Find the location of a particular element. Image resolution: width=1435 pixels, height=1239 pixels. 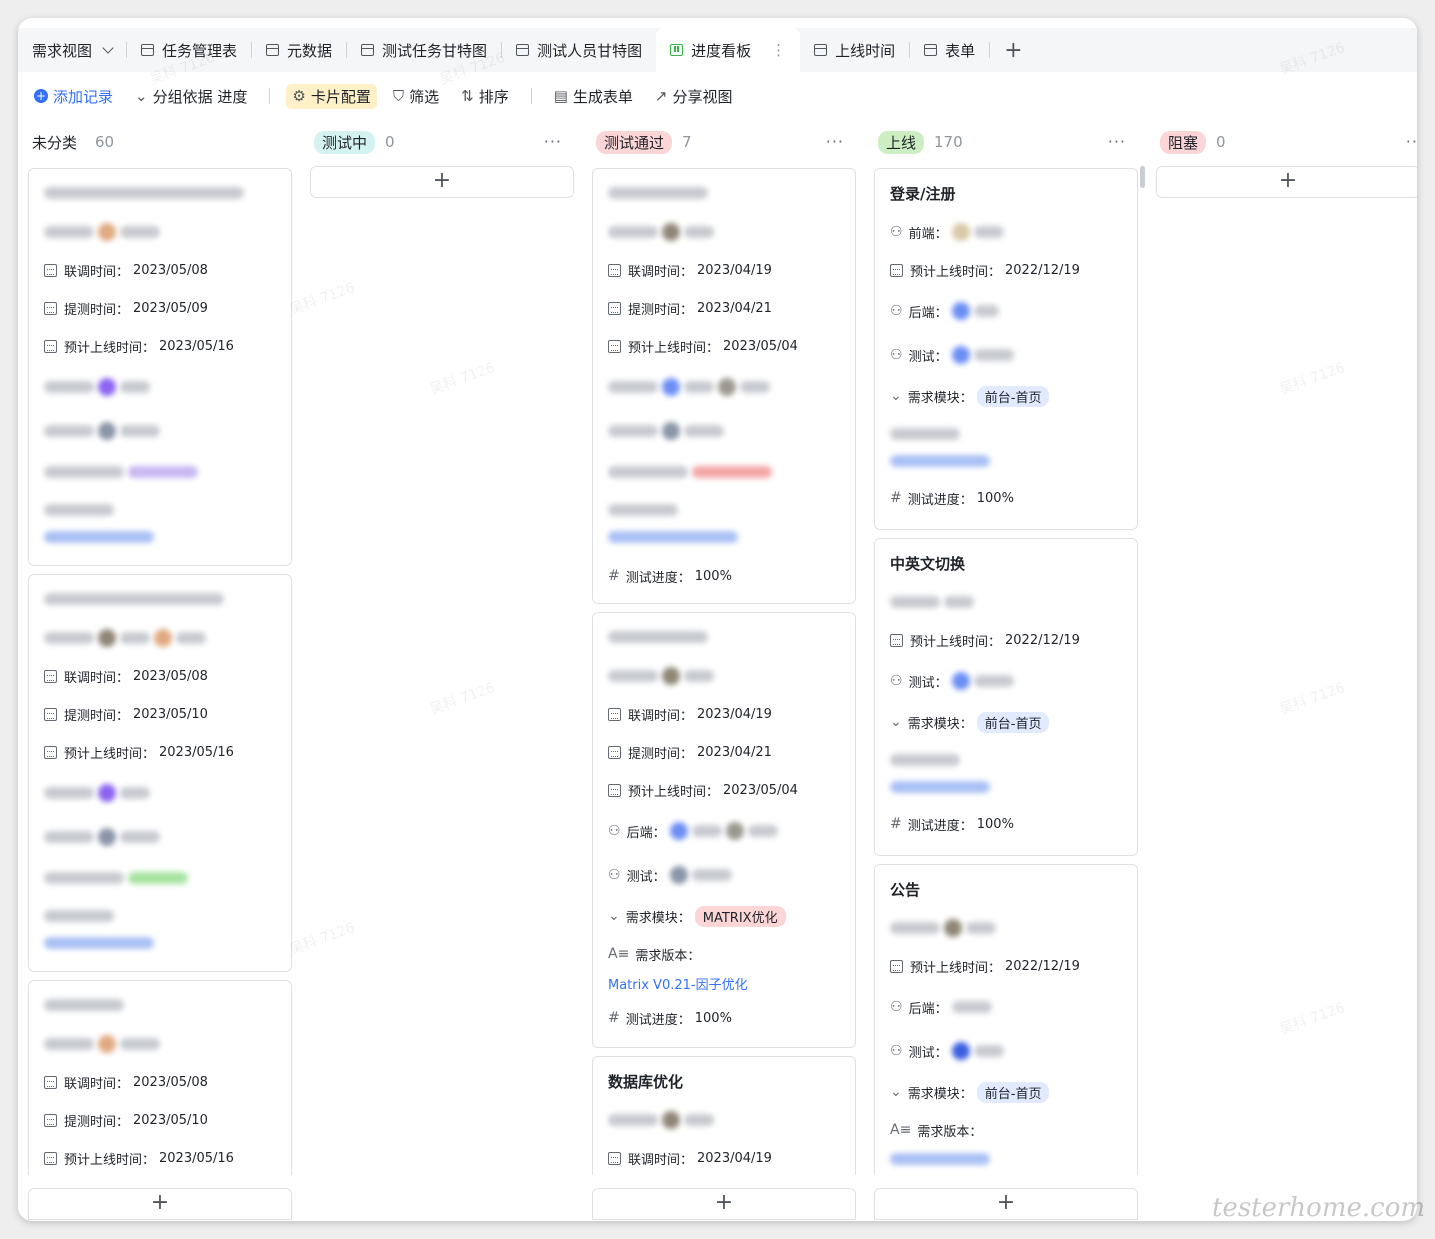

group-by-button: ⌄ 分组依据 进度 is located at coordinates (191, 96).